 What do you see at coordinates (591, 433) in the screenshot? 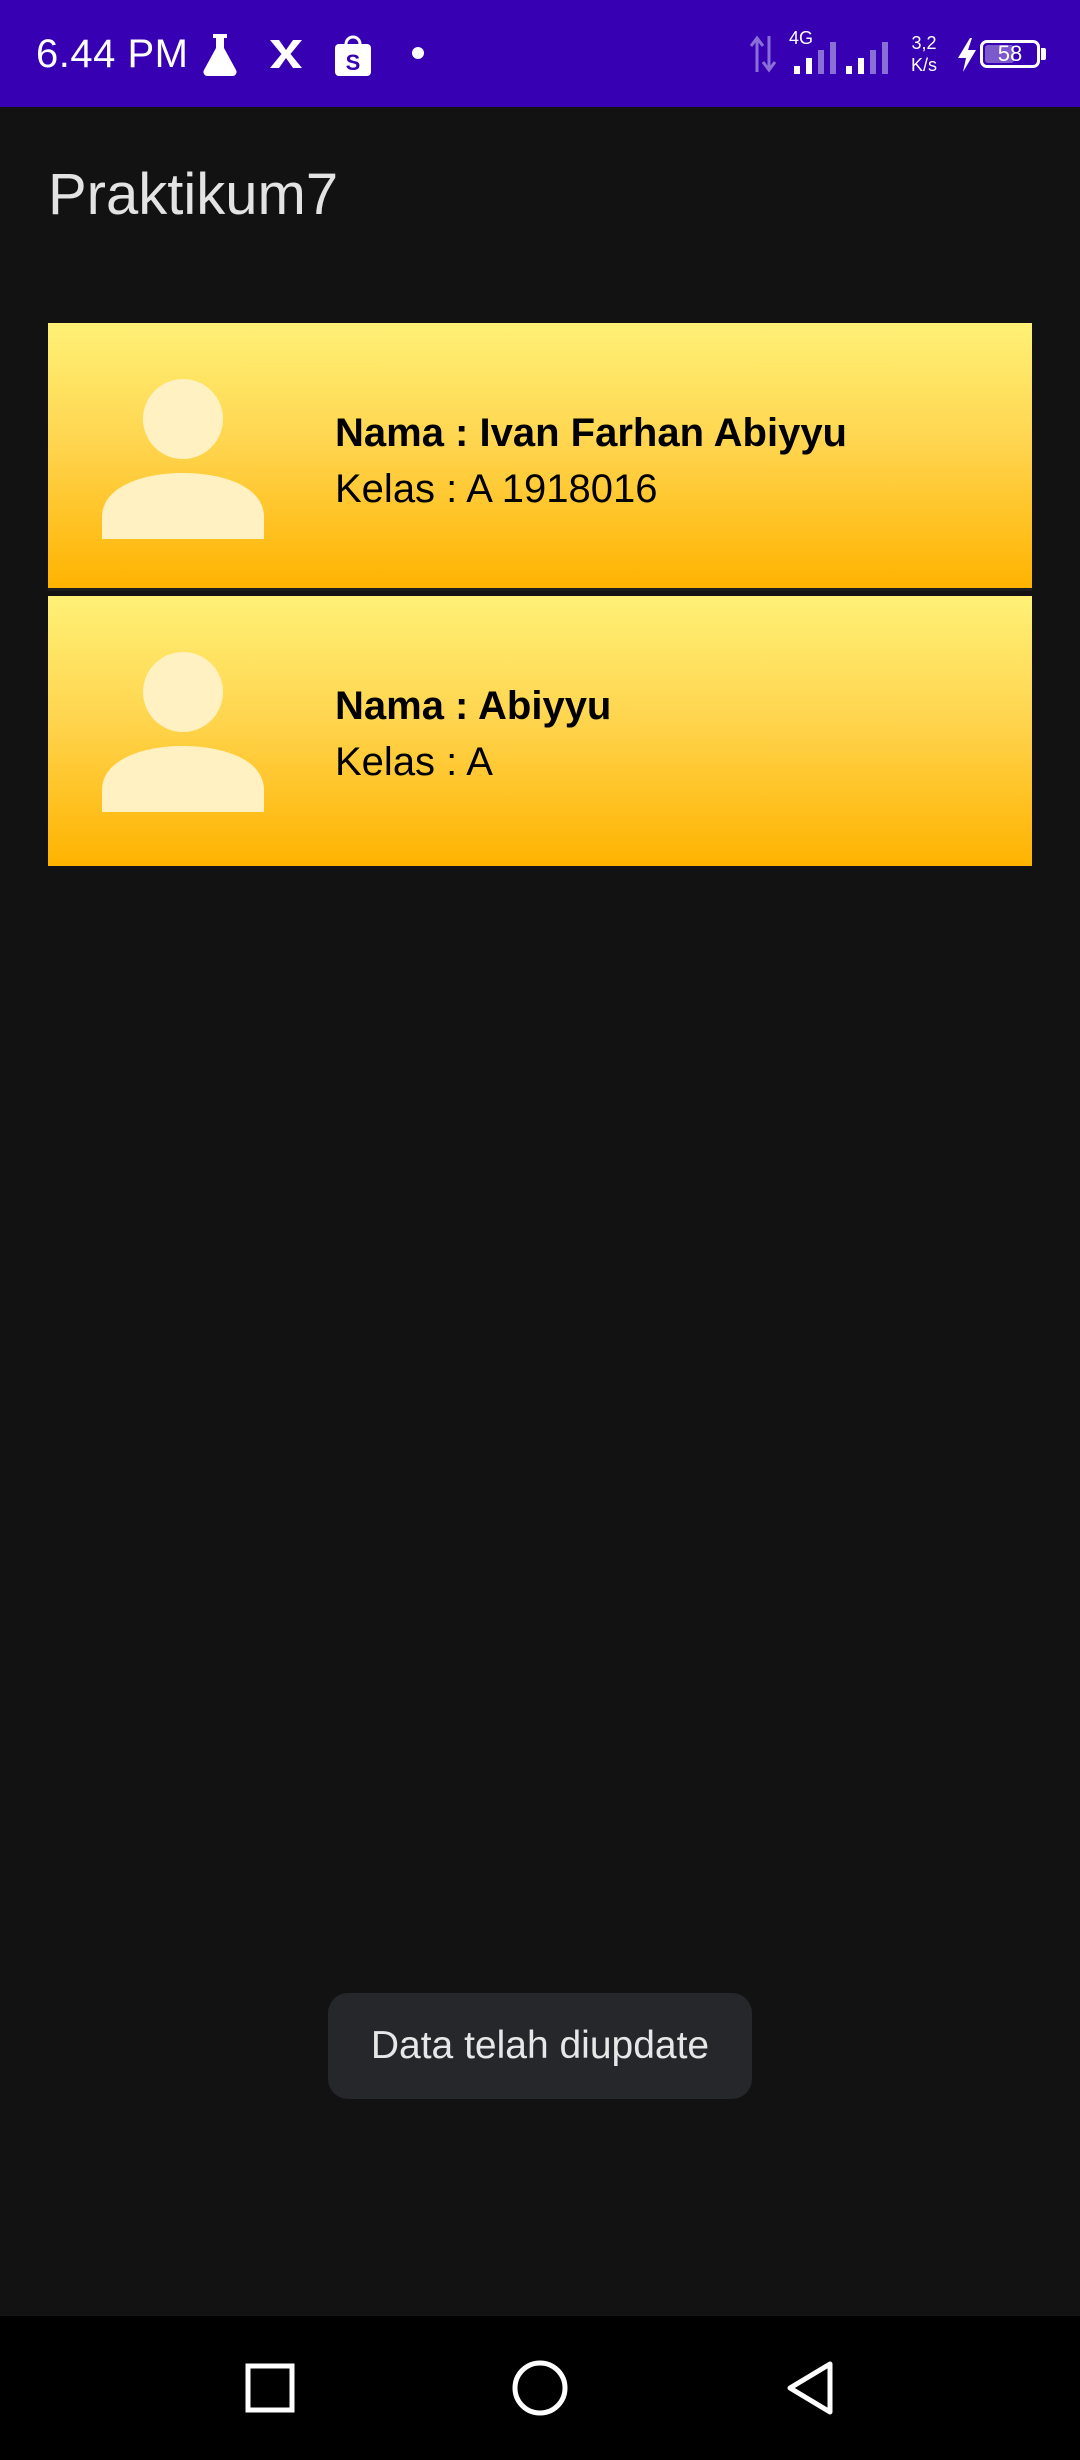
I see `student-name: Nama : Ivan Farhan Abiyyu` at bounding box center [591, 433].